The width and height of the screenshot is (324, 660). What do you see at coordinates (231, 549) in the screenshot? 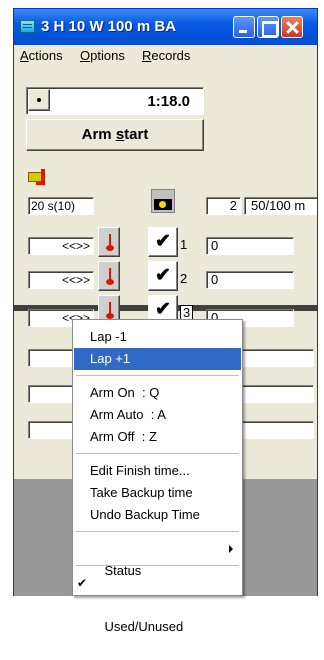
I see `submenu-arrow-icon` at bounding box center [231, 549].